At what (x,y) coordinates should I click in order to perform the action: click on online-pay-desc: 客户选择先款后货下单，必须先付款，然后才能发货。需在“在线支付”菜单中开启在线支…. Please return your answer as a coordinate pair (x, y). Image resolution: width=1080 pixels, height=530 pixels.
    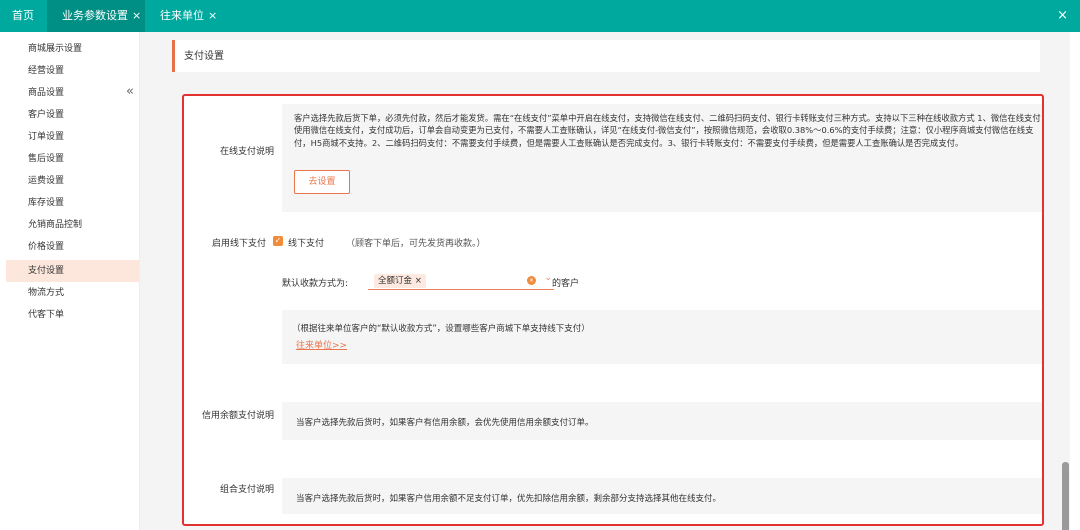
    Looking at the image, I should click on (667, 130).